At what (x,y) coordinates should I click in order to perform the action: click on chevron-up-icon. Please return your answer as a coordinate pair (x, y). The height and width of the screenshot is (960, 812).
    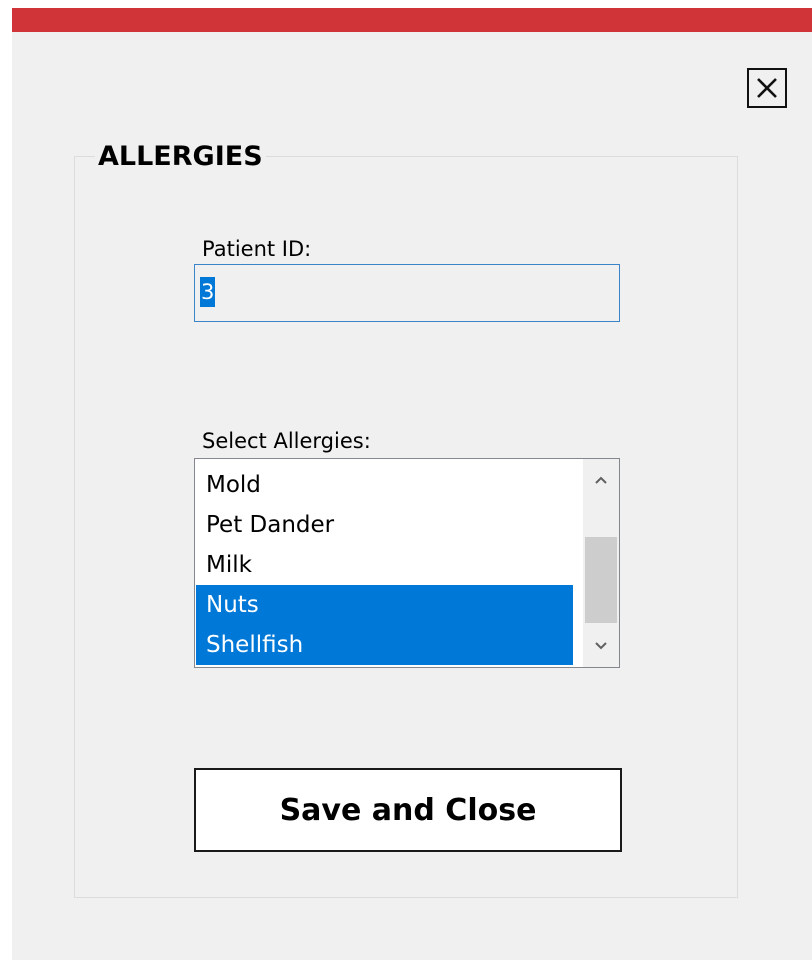
    Looking at the image, I should click on (601, 480).